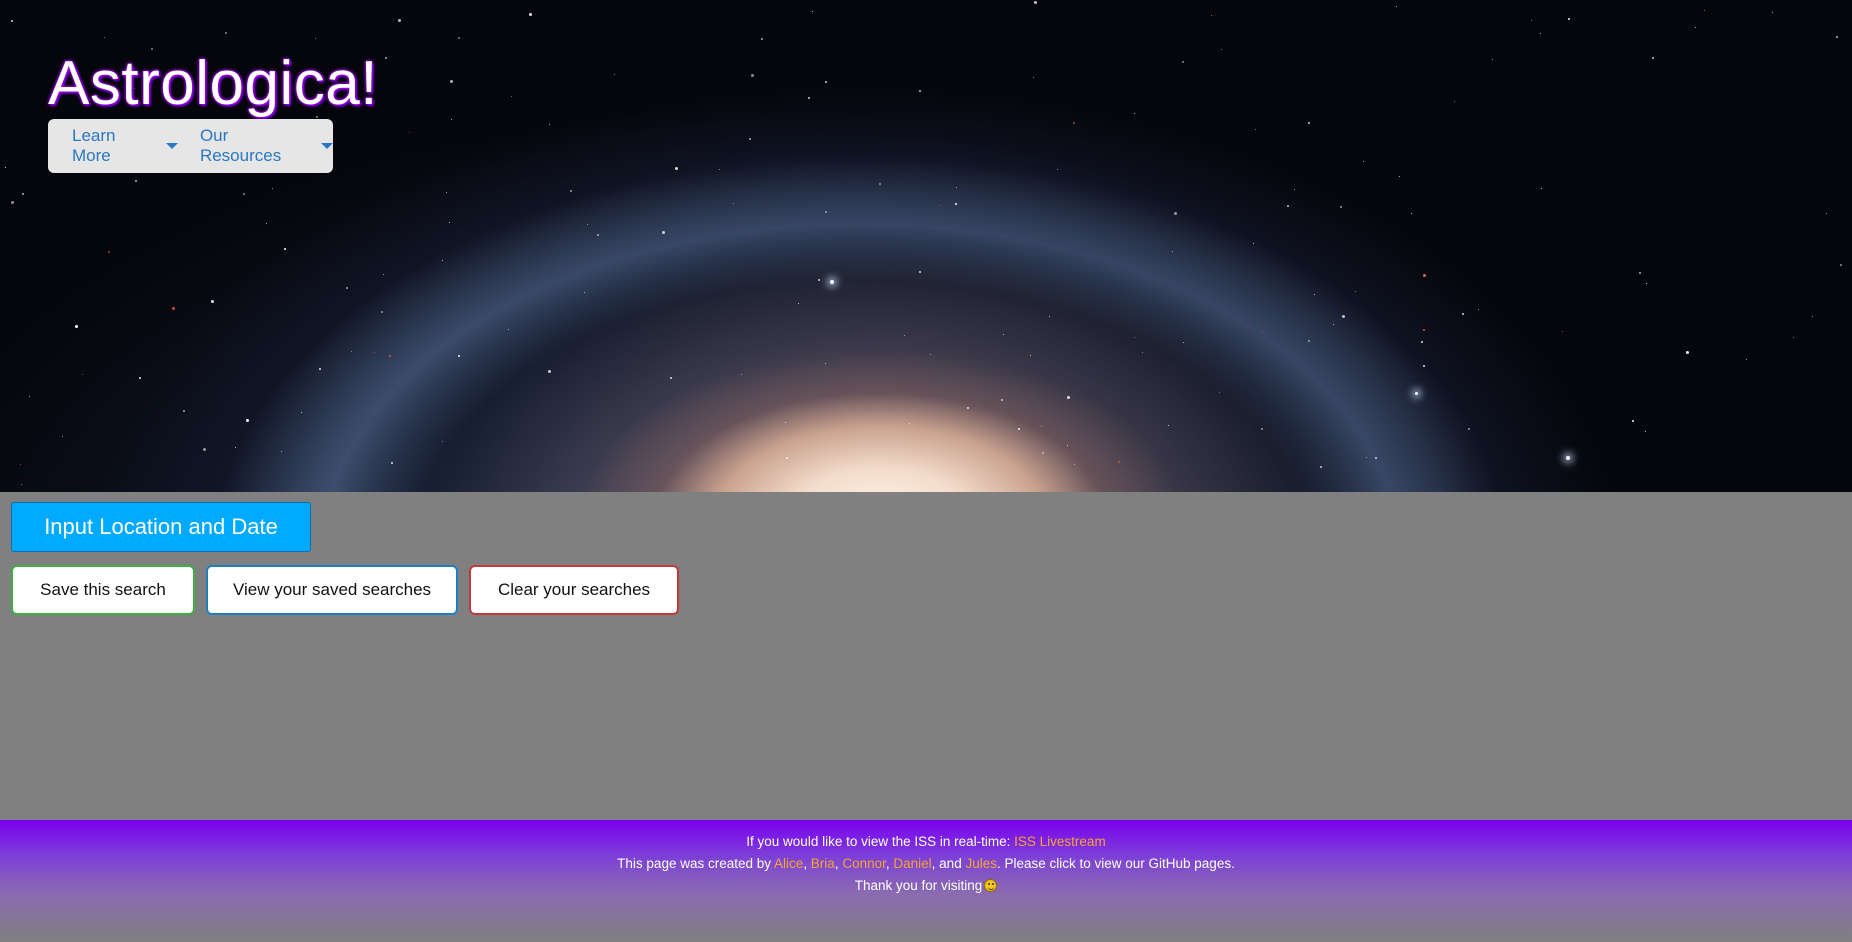 This screenshot has height=942, width=1852. I want to click on caret-down-icon, so click(327, 146).